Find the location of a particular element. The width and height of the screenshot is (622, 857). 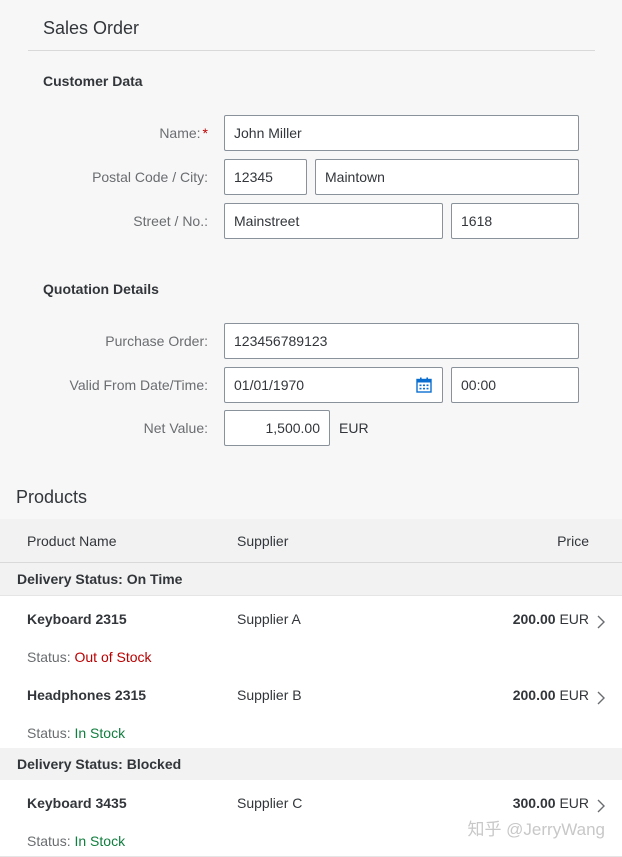

watermark: 知乎 @JerryWang is located at coordinates (536, 829).